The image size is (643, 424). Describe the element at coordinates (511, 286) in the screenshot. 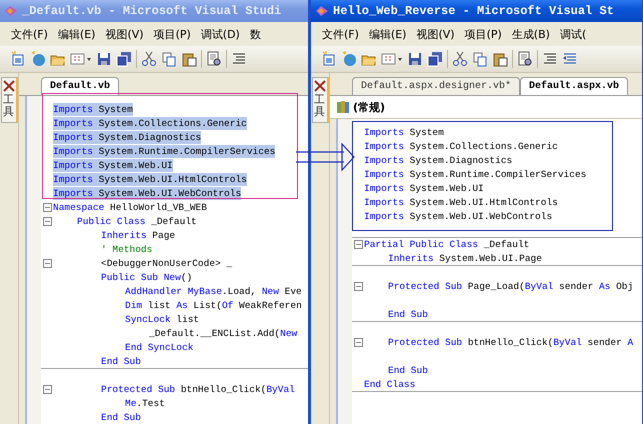

I see `code-line: Protected Sub Page_Load(ByVal sender As Obj` at that location.